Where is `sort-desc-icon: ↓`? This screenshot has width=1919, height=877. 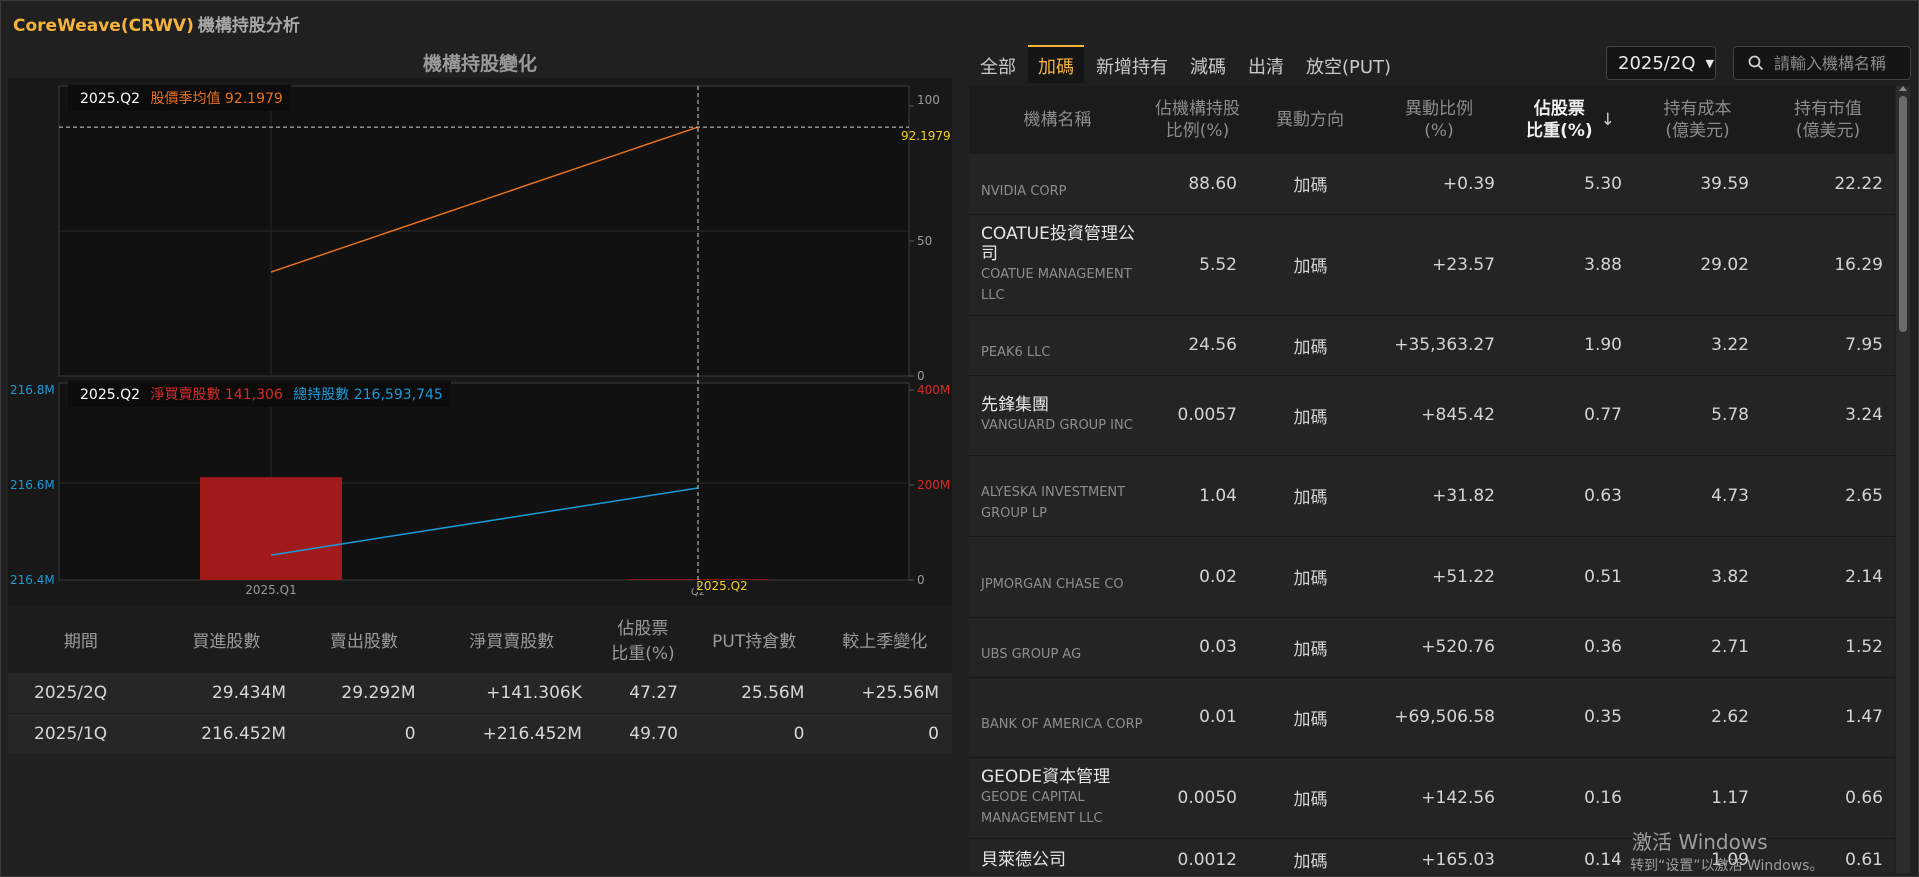 sort-desc-icon: ↓ is located at coordinates (1608, 120).